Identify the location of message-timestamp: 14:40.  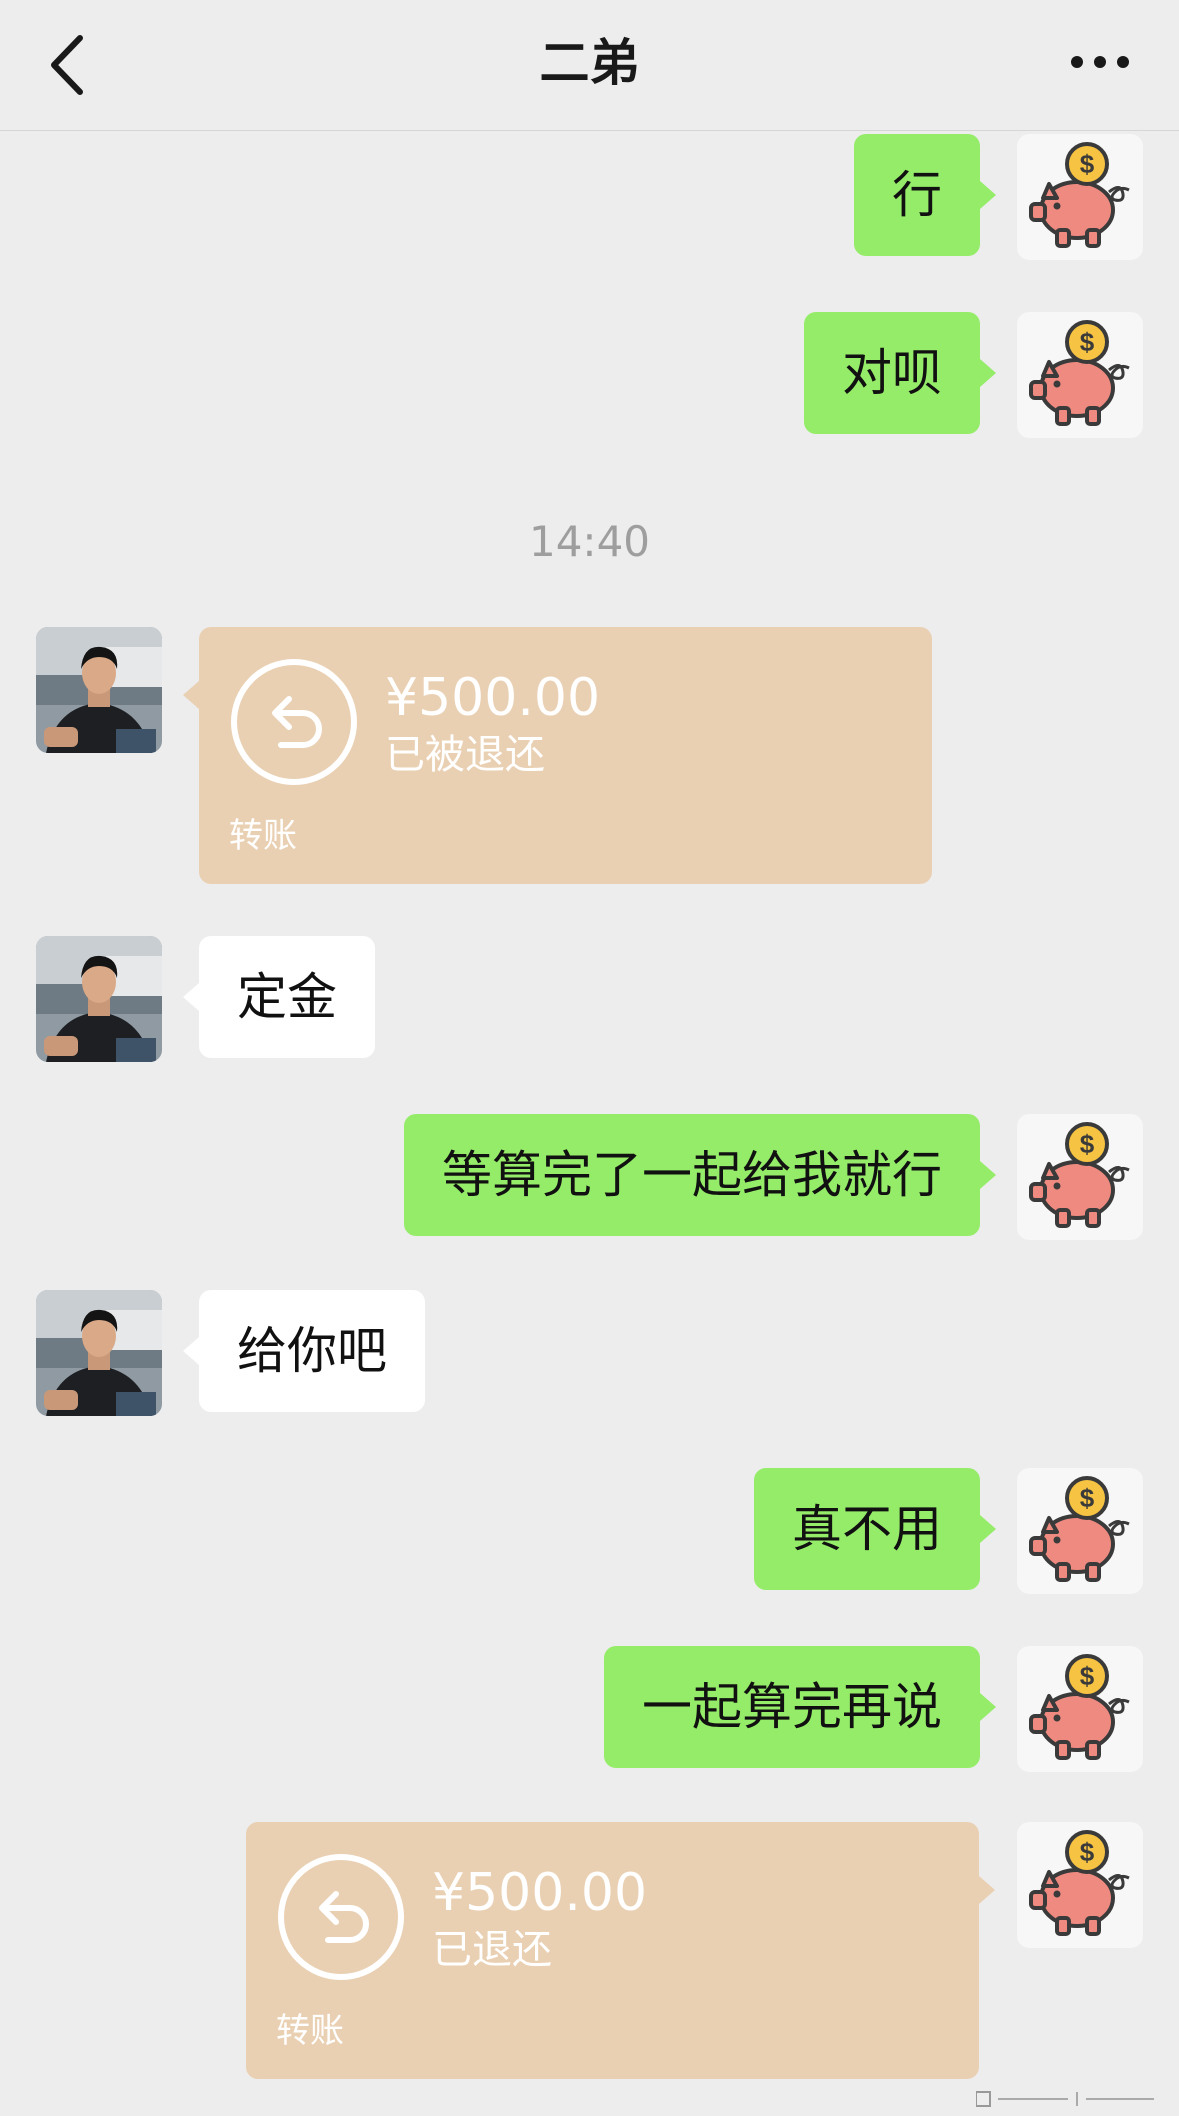
(589, 541).